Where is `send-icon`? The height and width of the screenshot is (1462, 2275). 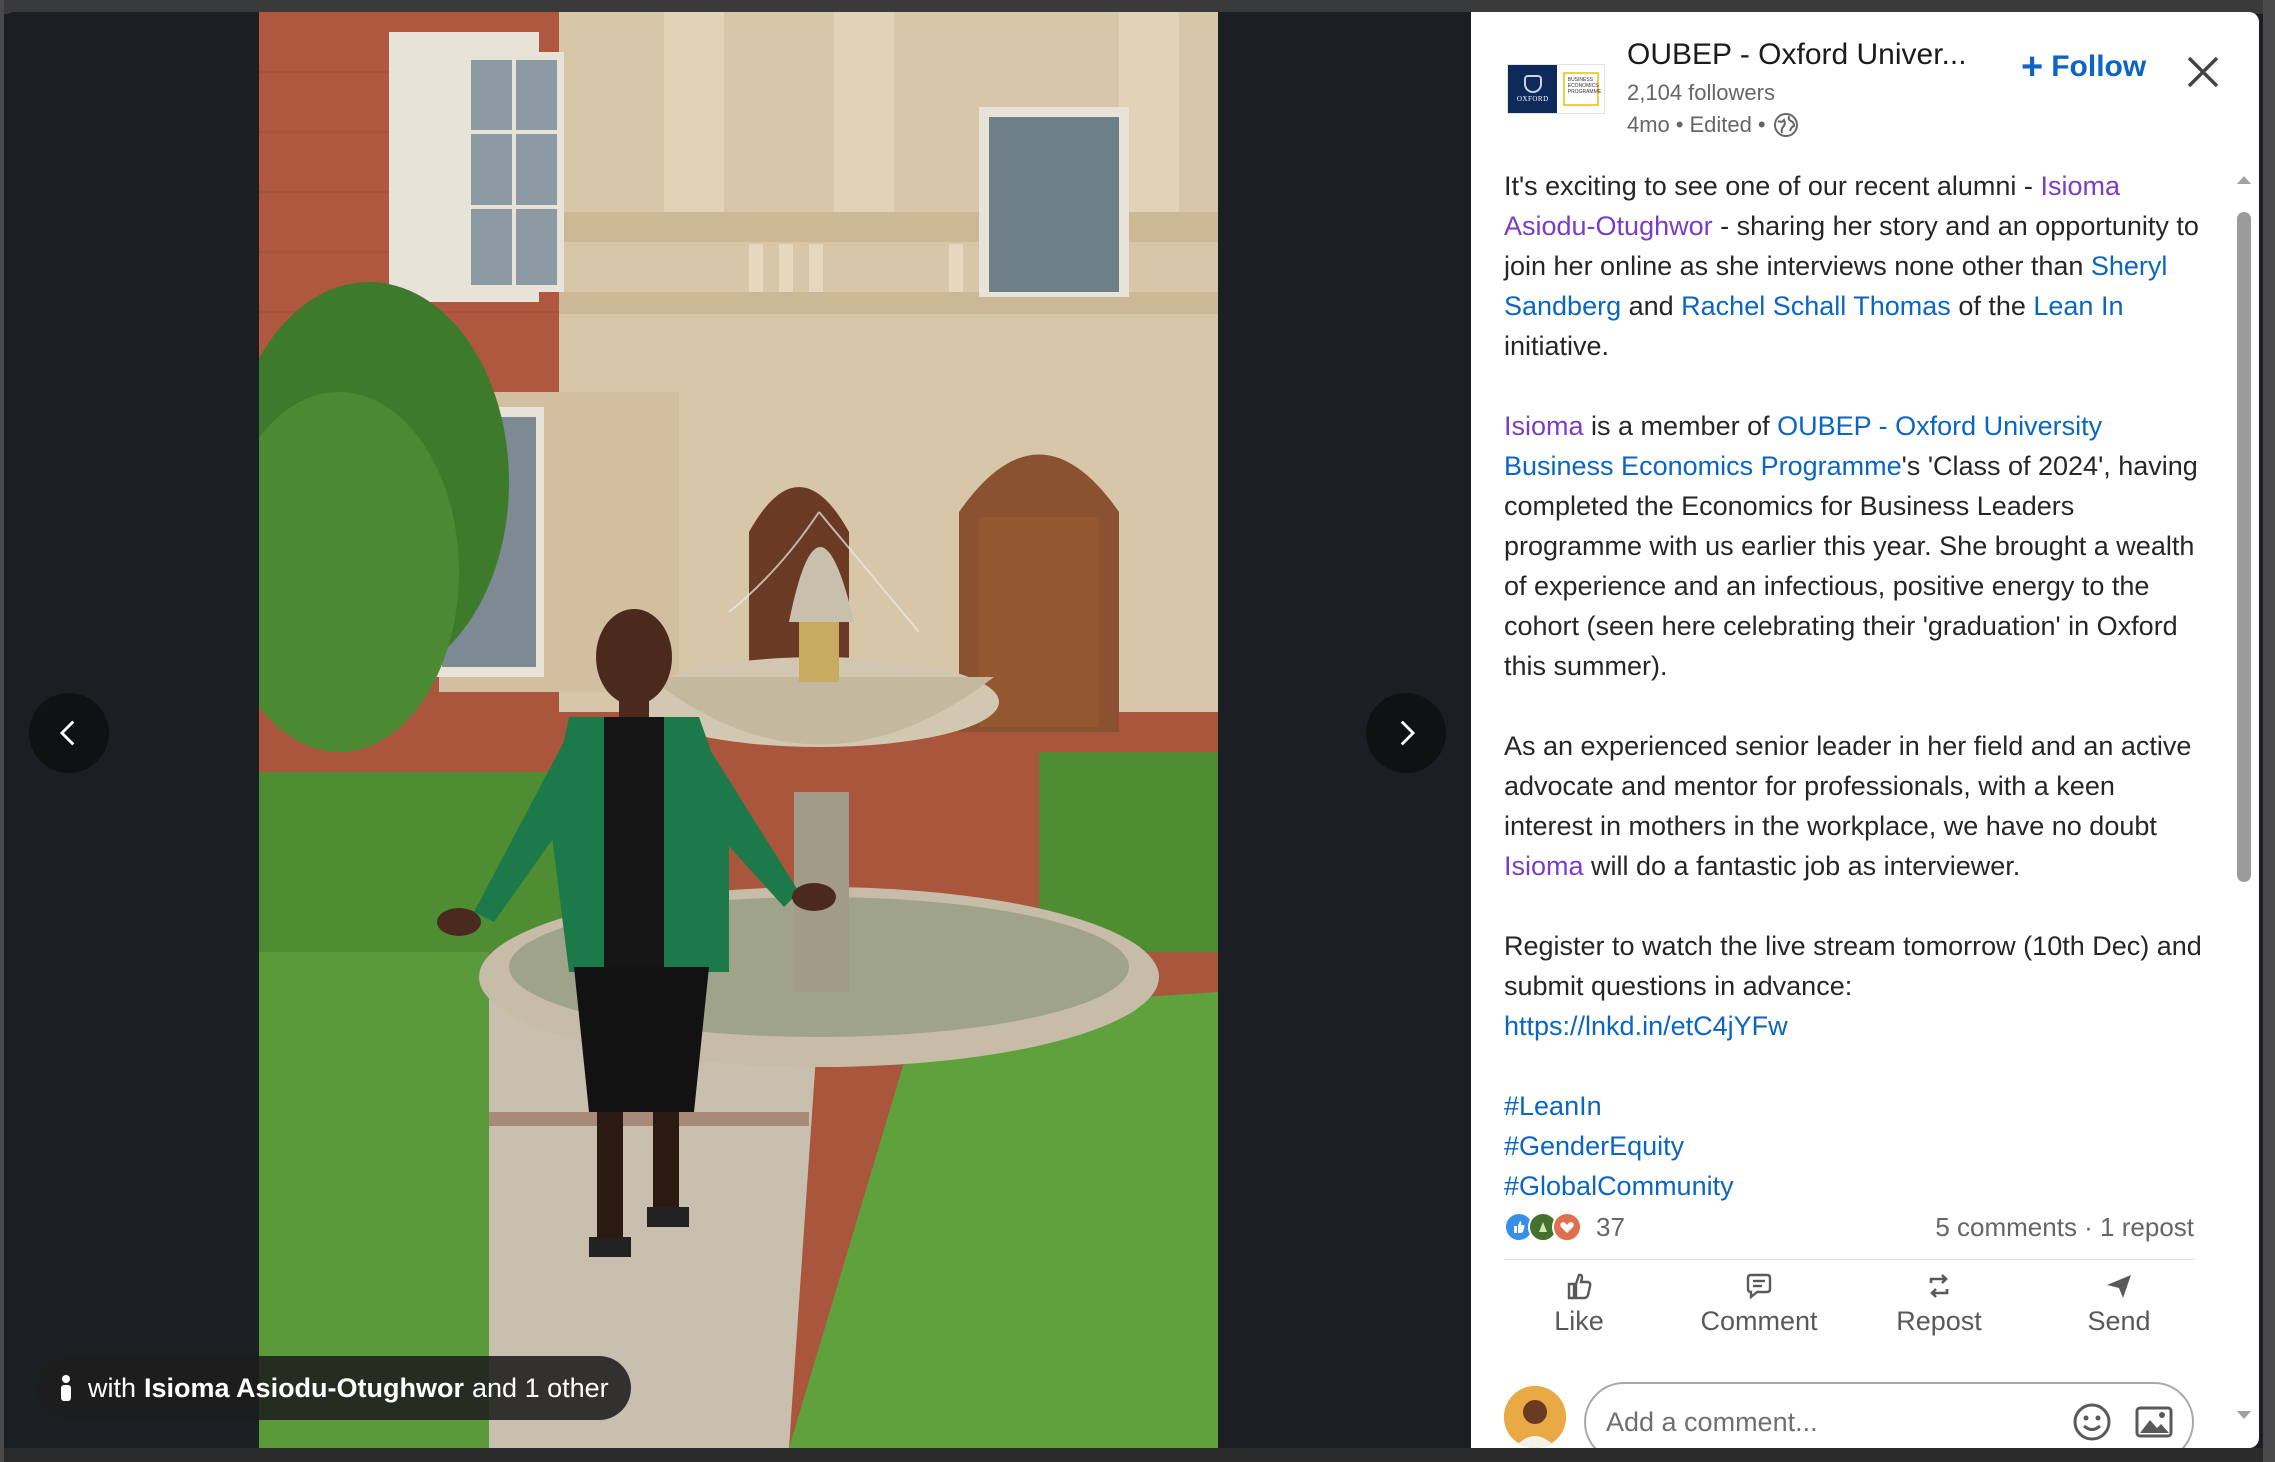 send-icon is located at coordinates (2119, 1286).